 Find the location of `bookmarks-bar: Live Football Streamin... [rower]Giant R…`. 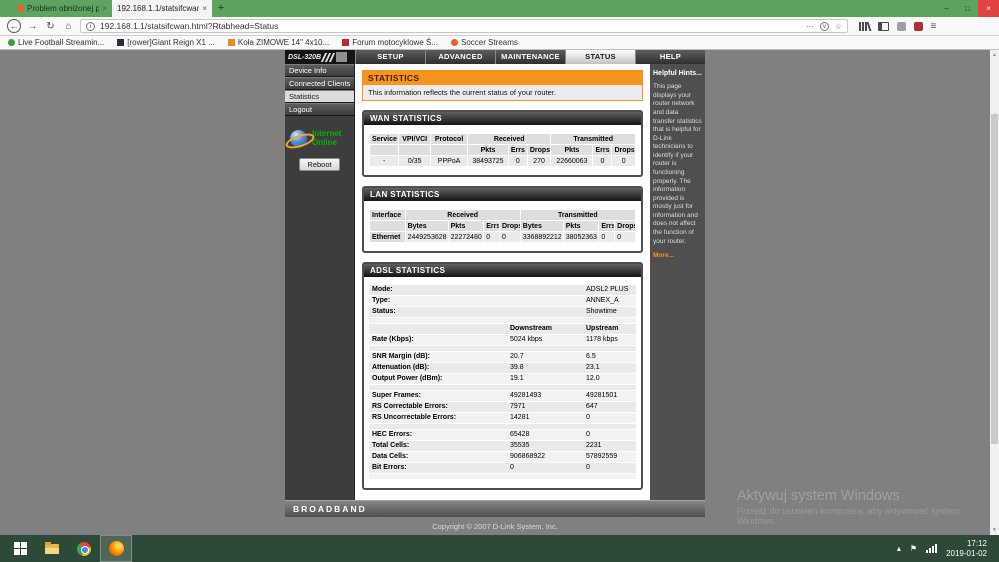

bookmarks-bar: Live Football Streamin... [rower]Giant R… is located at coordinates (499, 43).